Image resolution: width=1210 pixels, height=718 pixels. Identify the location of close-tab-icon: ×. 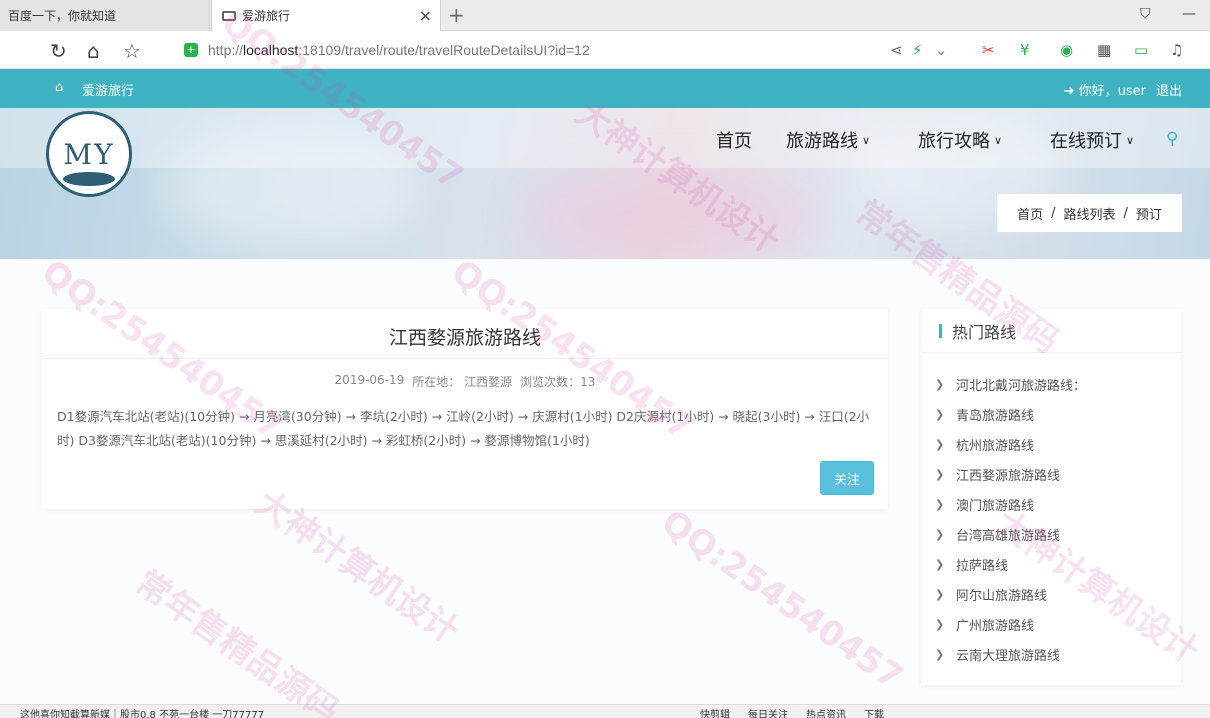
(425, 15).